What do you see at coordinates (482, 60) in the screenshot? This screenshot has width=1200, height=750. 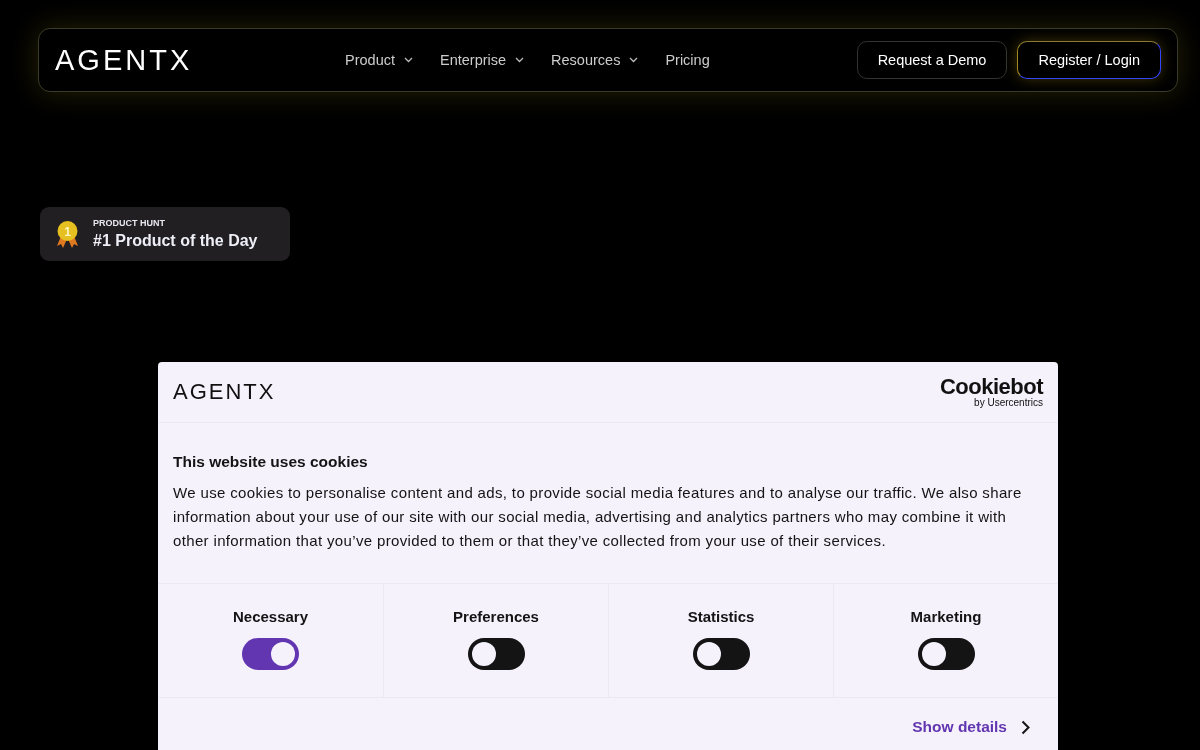 I see `nav-menu-item: Enterprise` at bounding box center [482, 60].